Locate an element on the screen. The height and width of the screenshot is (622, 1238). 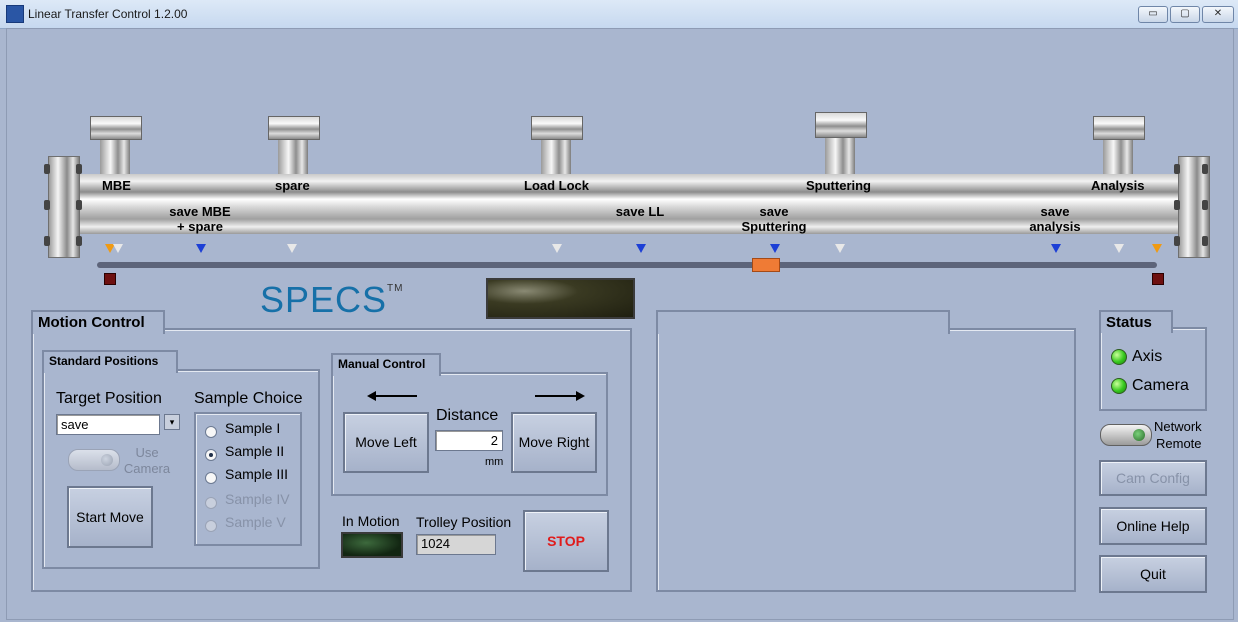
port-label-sputtering: Sputtering is located at coordinates (838, 185).